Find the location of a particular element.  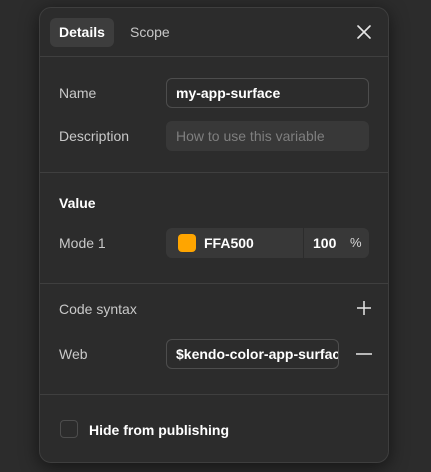

name-input: my-app-surface is located at coordinates (267, 93).